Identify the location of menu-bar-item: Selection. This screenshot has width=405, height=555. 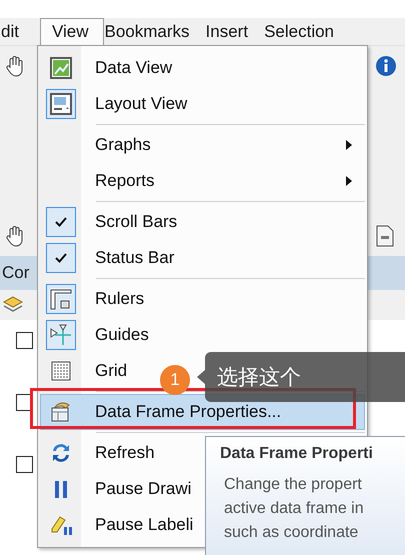
(306, 31).